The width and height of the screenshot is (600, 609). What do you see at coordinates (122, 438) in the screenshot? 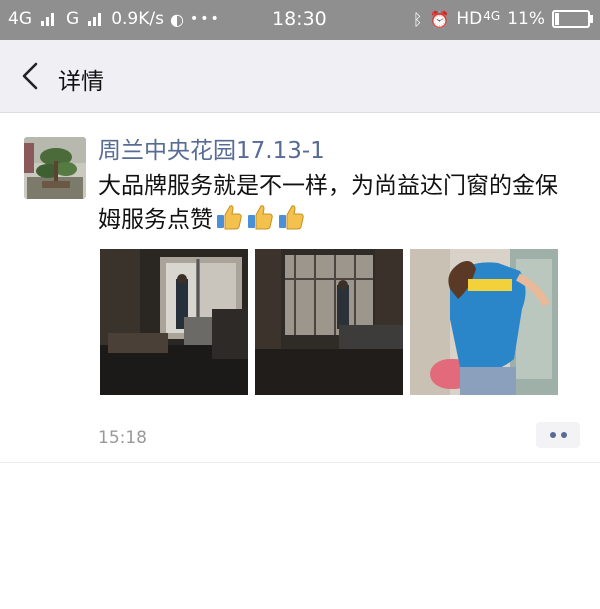
I see `post-timestamp: 15:18` at bounding box center [122, 438].